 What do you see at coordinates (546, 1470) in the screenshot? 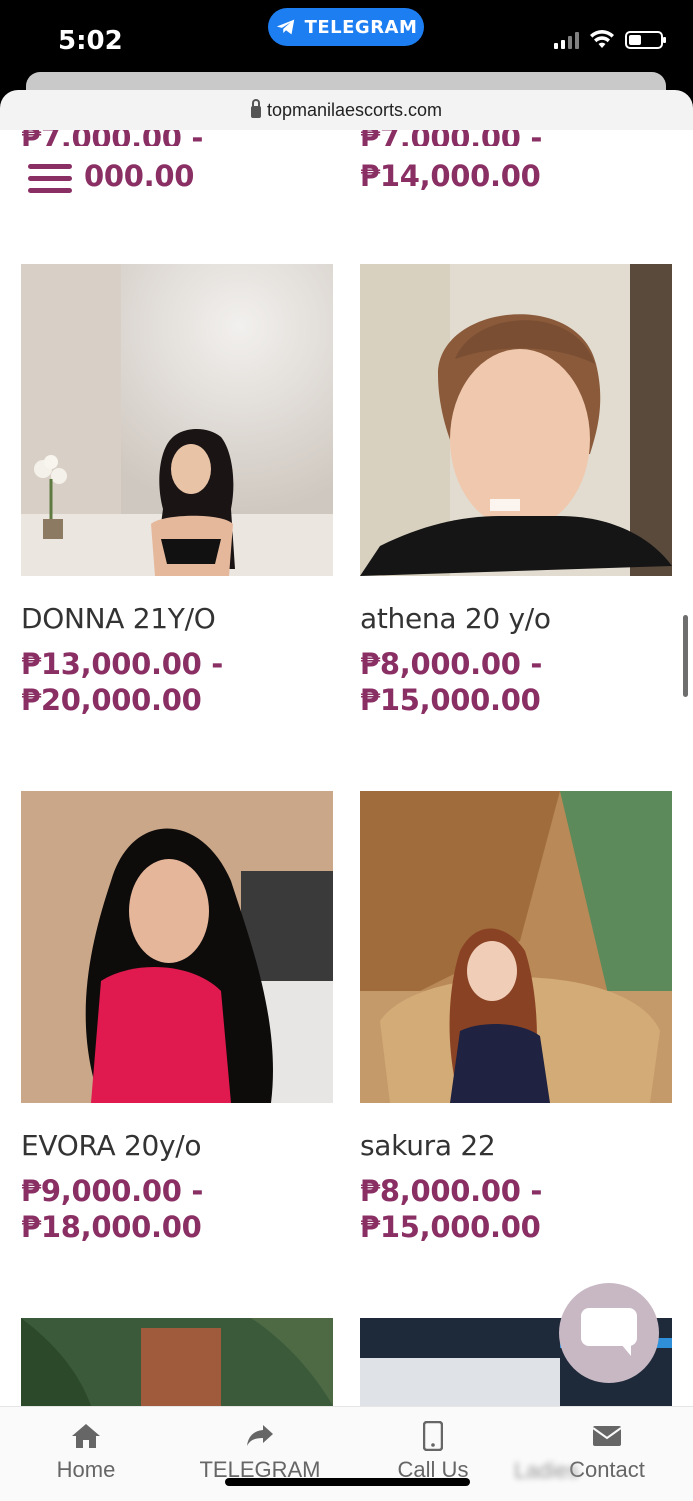
I see `blurred-overlay-text: Ladies` at bounding box center [546, 1470].